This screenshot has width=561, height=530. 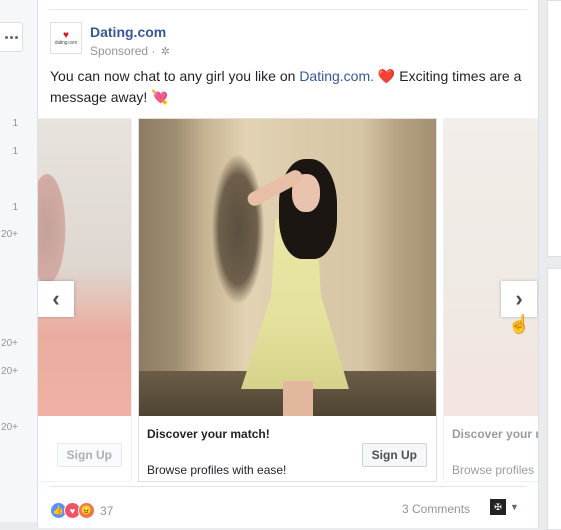 I want to click on hand-cursor-icon: ☝, so click(x=519, y=324).